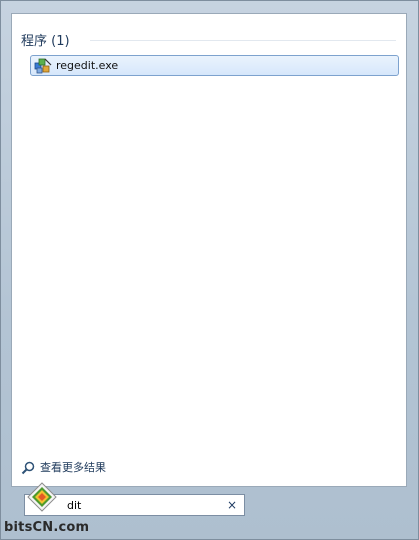 This screenshot has height=540, width=419. What do you see at coordinates (243, 40) in the screenshot?
I see `group-divider` at bounding box center [243, 40].